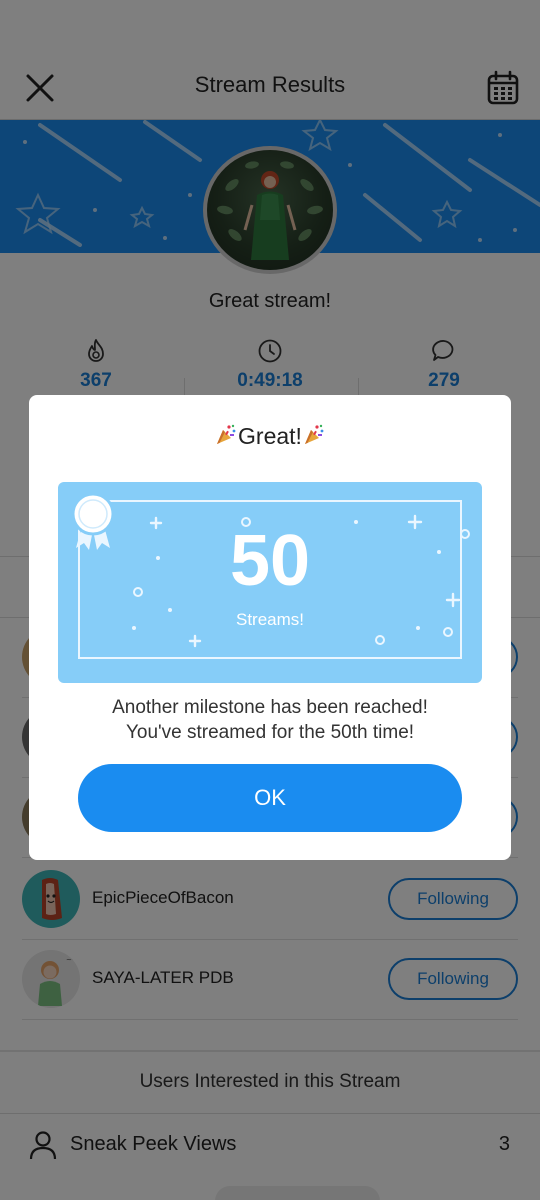  Describe the element at coordinates (270, 798) in the screenshot. I see `ok-button: OK` at that location.